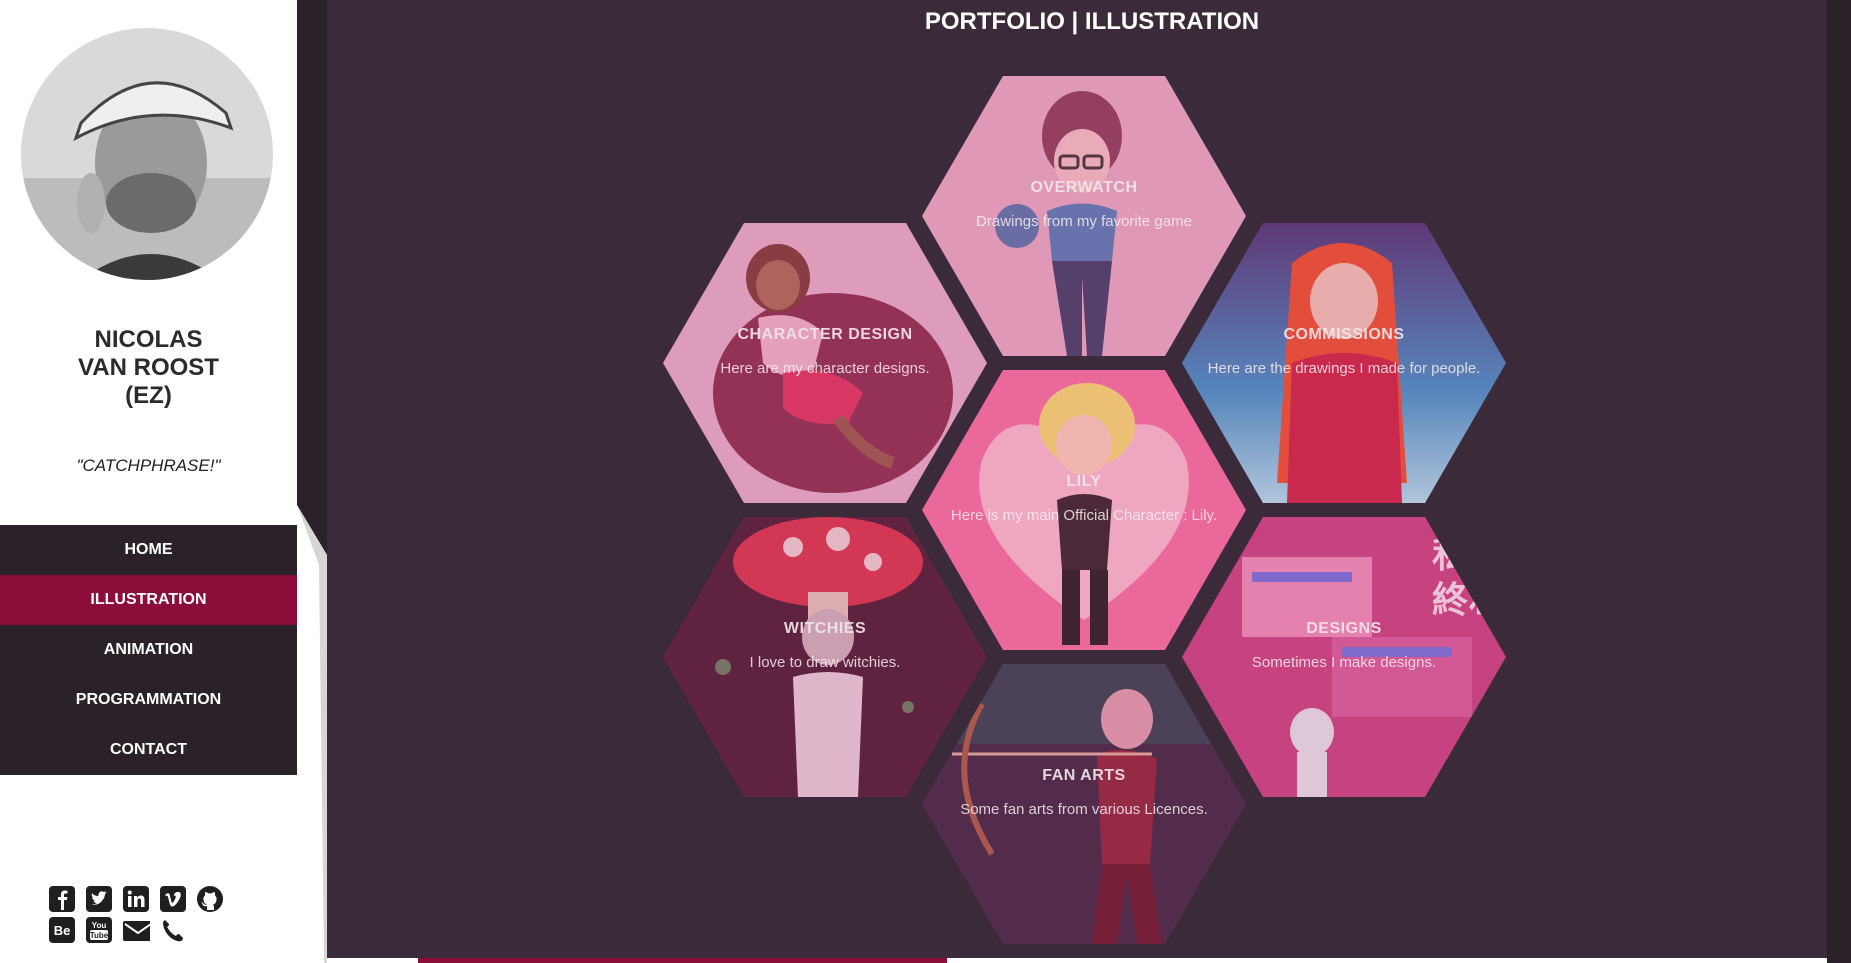  Describe the element at coordinates (1344, 334) in the screenshot. I see `hex-title-commissions: COMMISSIONS` at that location.